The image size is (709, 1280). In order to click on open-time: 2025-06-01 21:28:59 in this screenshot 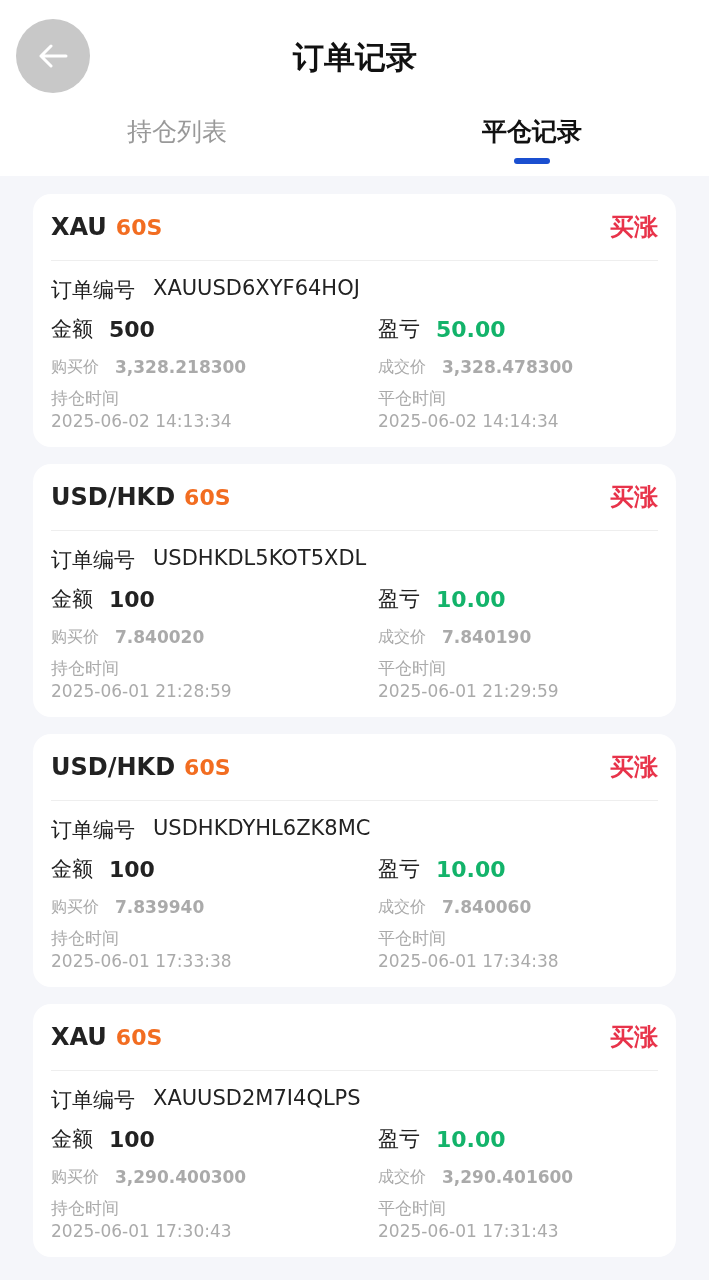, I will do `click(142, 691)`.